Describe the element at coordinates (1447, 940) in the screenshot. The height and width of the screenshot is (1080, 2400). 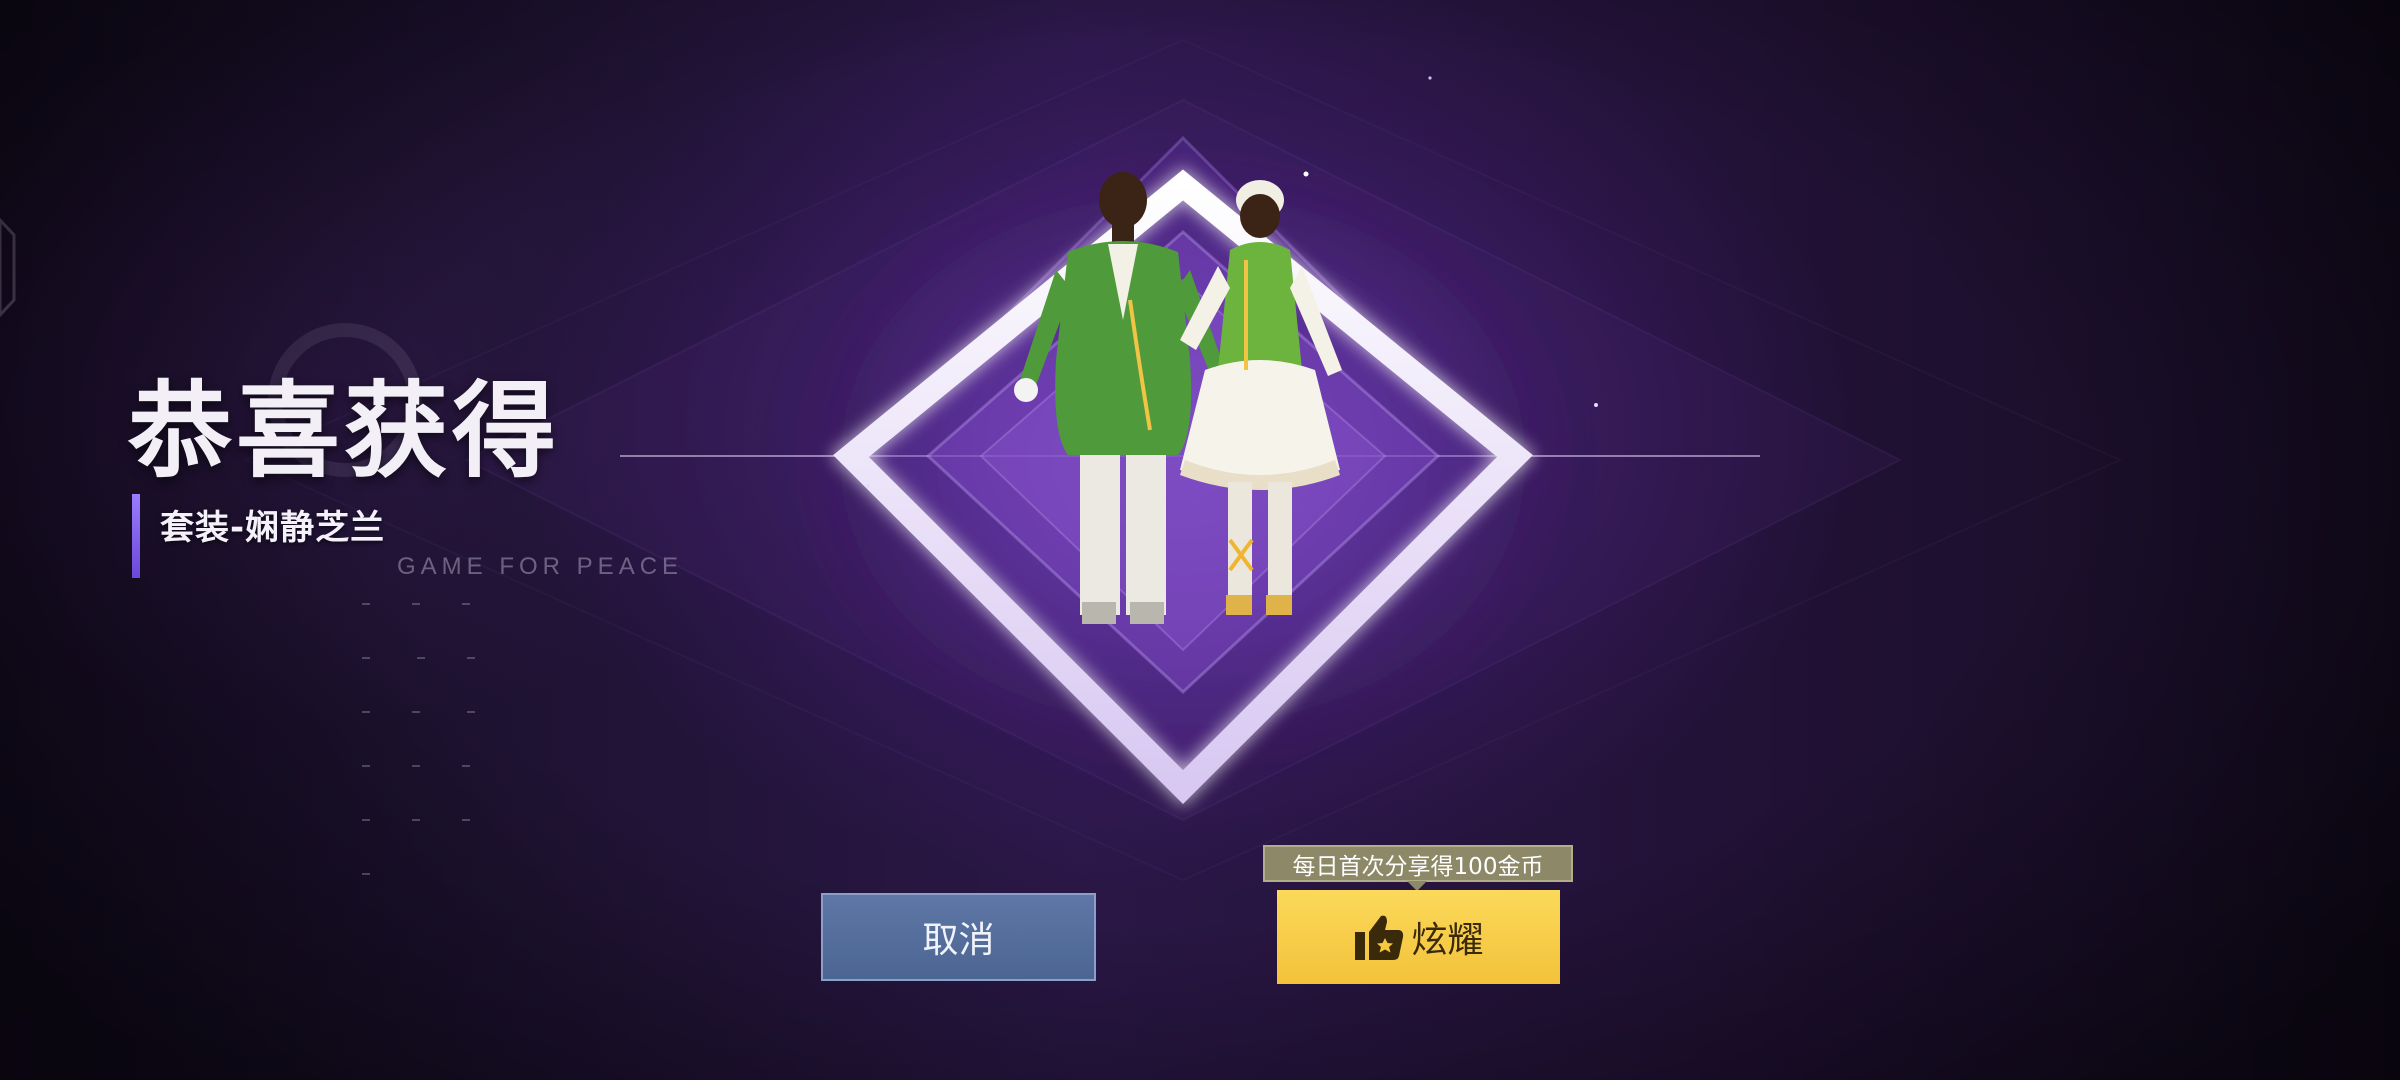
I see `share-button-label: 炫耀` at that location.